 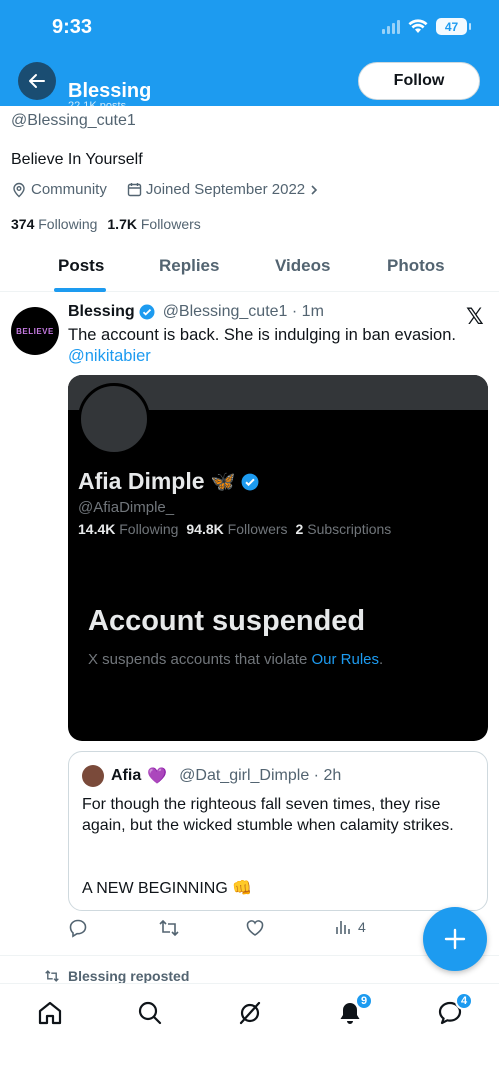 I want to click on signal-icon, so click(x=391, y=26).